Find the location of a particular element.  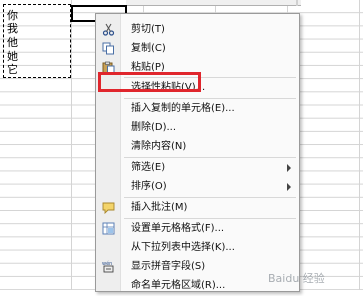

phonetic-icon: wén is located at coordinates (108, 266).